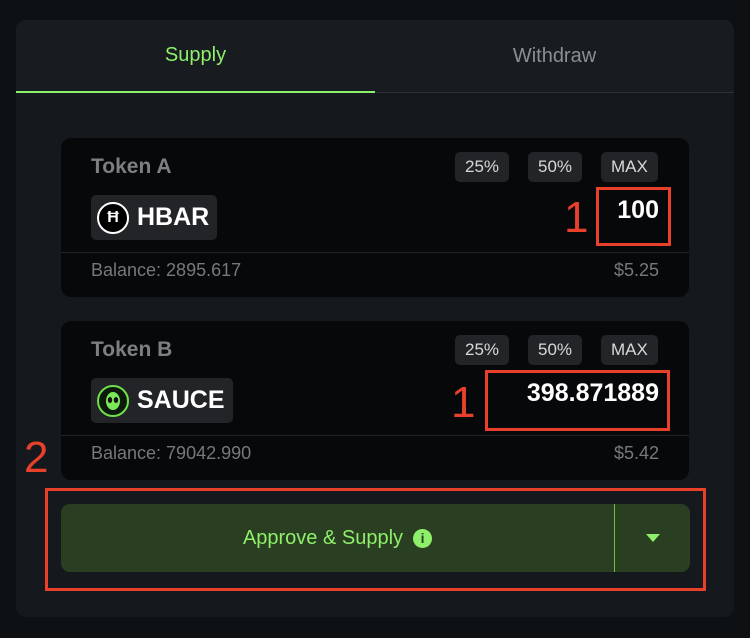 The width and height of the screenshot is (750, 638). I want to click on tab-withdraw: Withdraw, so click(554, 56).